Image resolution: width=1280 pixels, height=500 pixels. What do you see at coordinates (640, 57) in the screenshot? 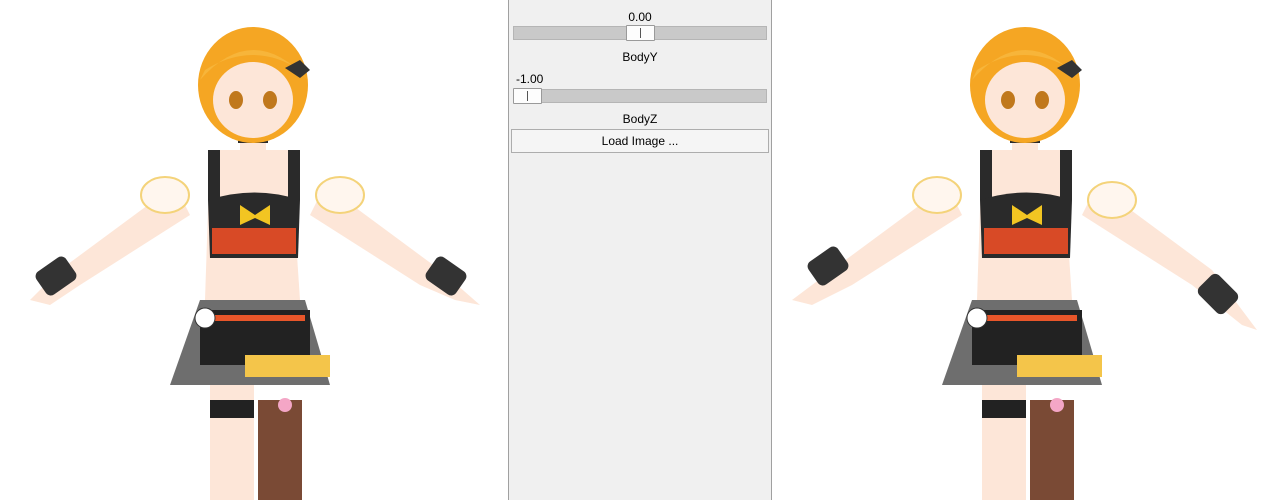
I see `body-y-label: BodyY` at bounding box center [640, 57].